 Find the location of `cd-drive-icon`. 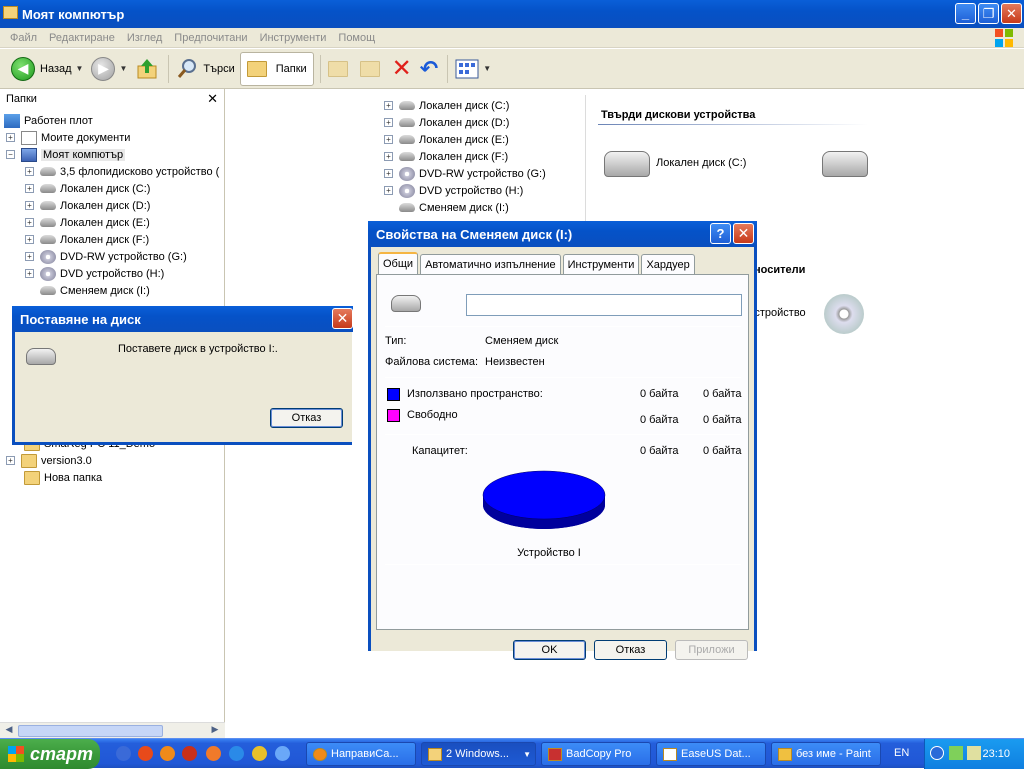

cd-drive-icon is located at coordinates (844, 314).